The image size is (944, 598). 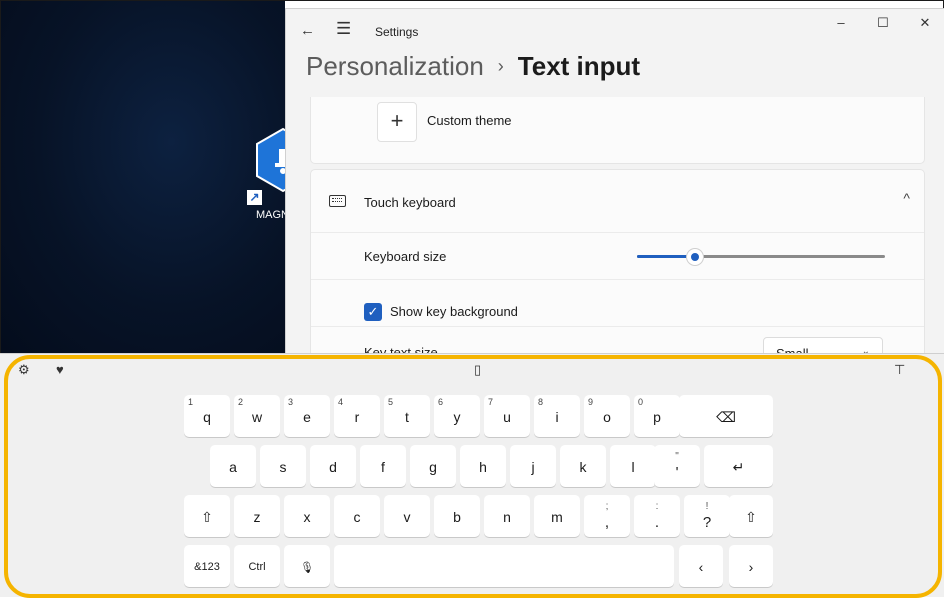 I want to click on key-label: q, so click(x=207, y=417).